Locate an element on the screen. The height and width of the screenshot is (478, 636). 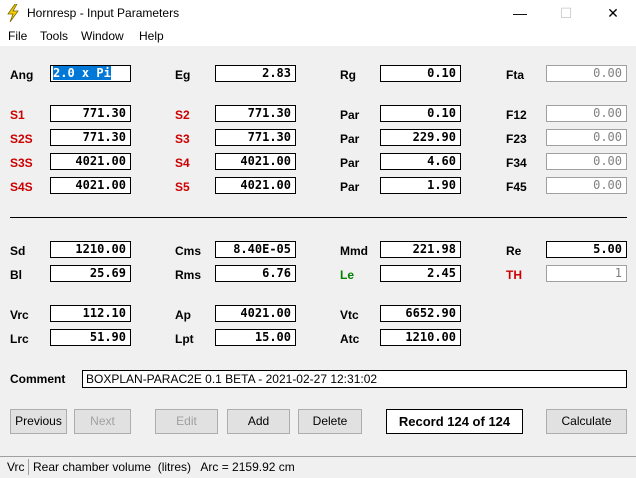
label-par-1: Par is located at coordinates (350, 115).